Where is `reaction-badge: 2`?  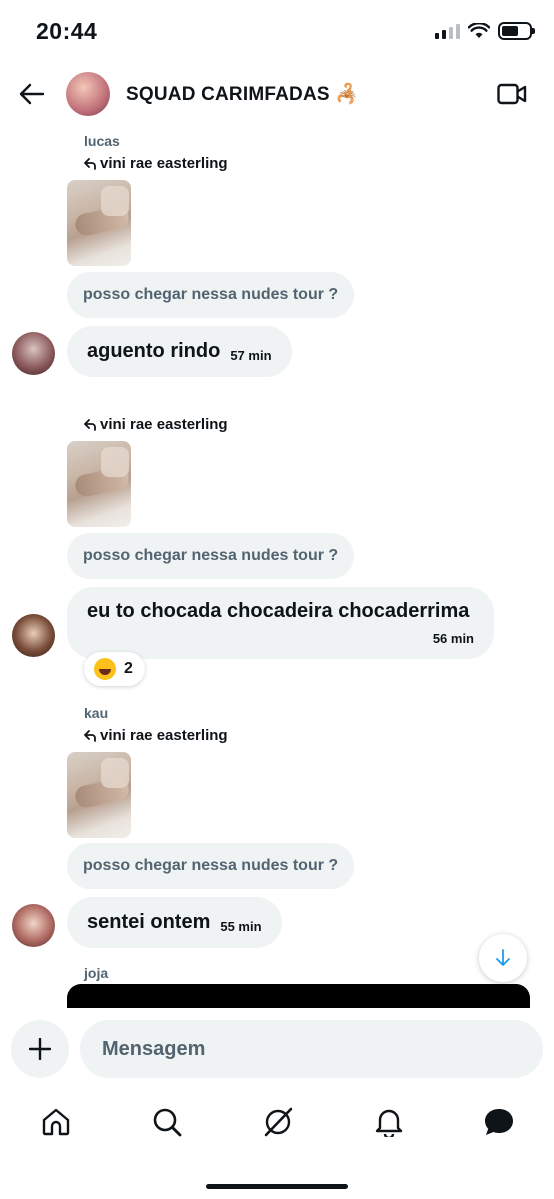 reaction-badge: 2 is located at coordinates (114, 669).